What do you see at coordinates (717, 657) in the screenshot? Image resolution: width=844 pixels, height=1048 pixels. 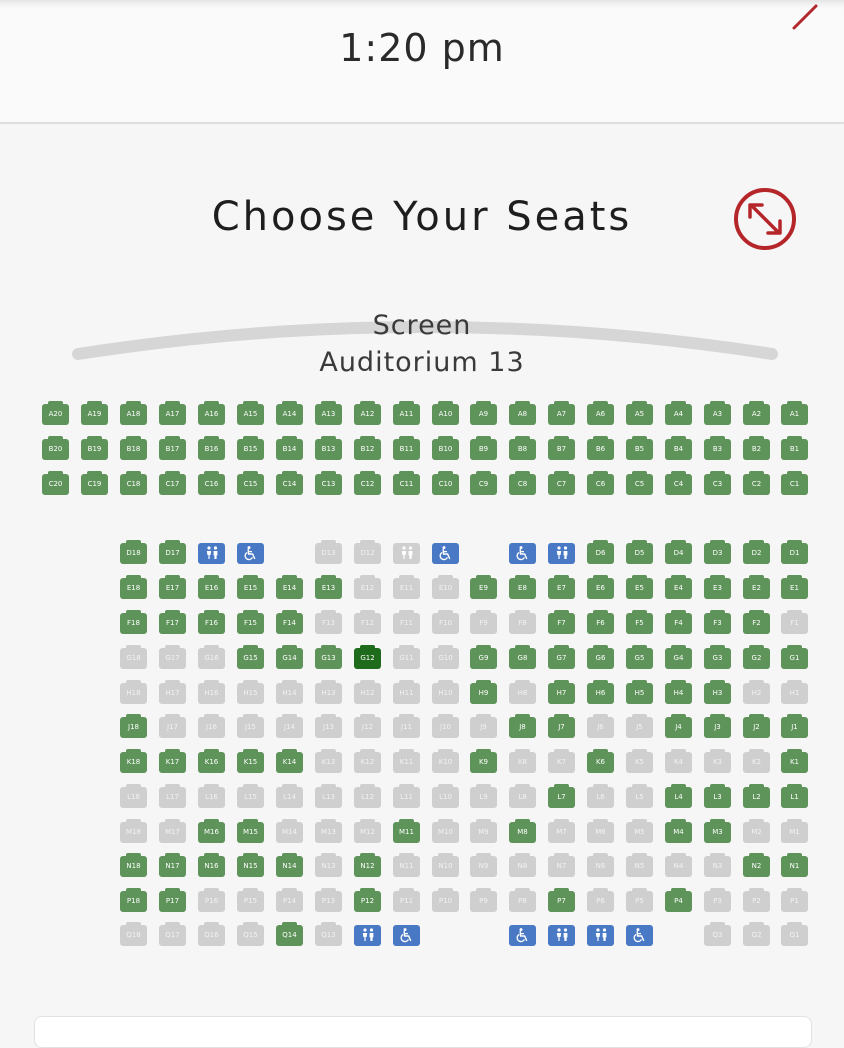 I see `seat-g3: G3` at bounding box center [717, 657].